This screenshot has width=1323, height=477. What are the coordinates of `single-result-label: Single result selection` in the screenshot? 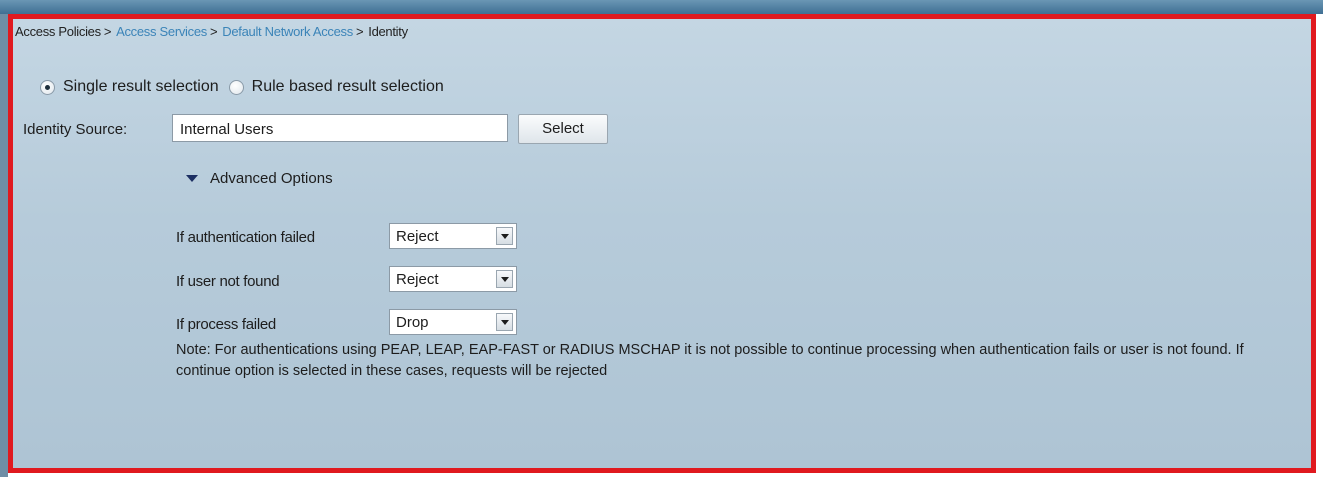 It's located at (141, 87).